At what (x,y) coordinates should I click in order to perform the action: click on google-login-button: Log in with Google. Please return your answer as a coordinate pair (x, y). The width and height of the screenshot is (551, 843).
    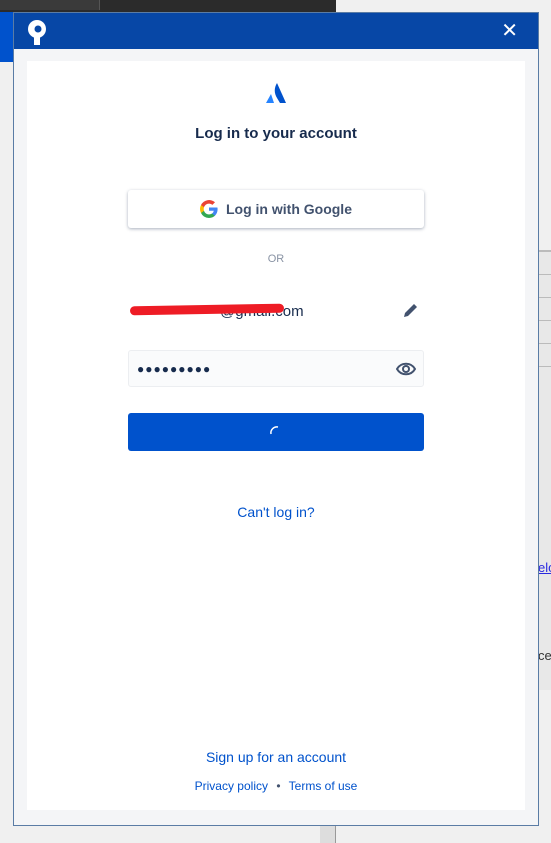
    Looking at the image, I should click on (276, 209).